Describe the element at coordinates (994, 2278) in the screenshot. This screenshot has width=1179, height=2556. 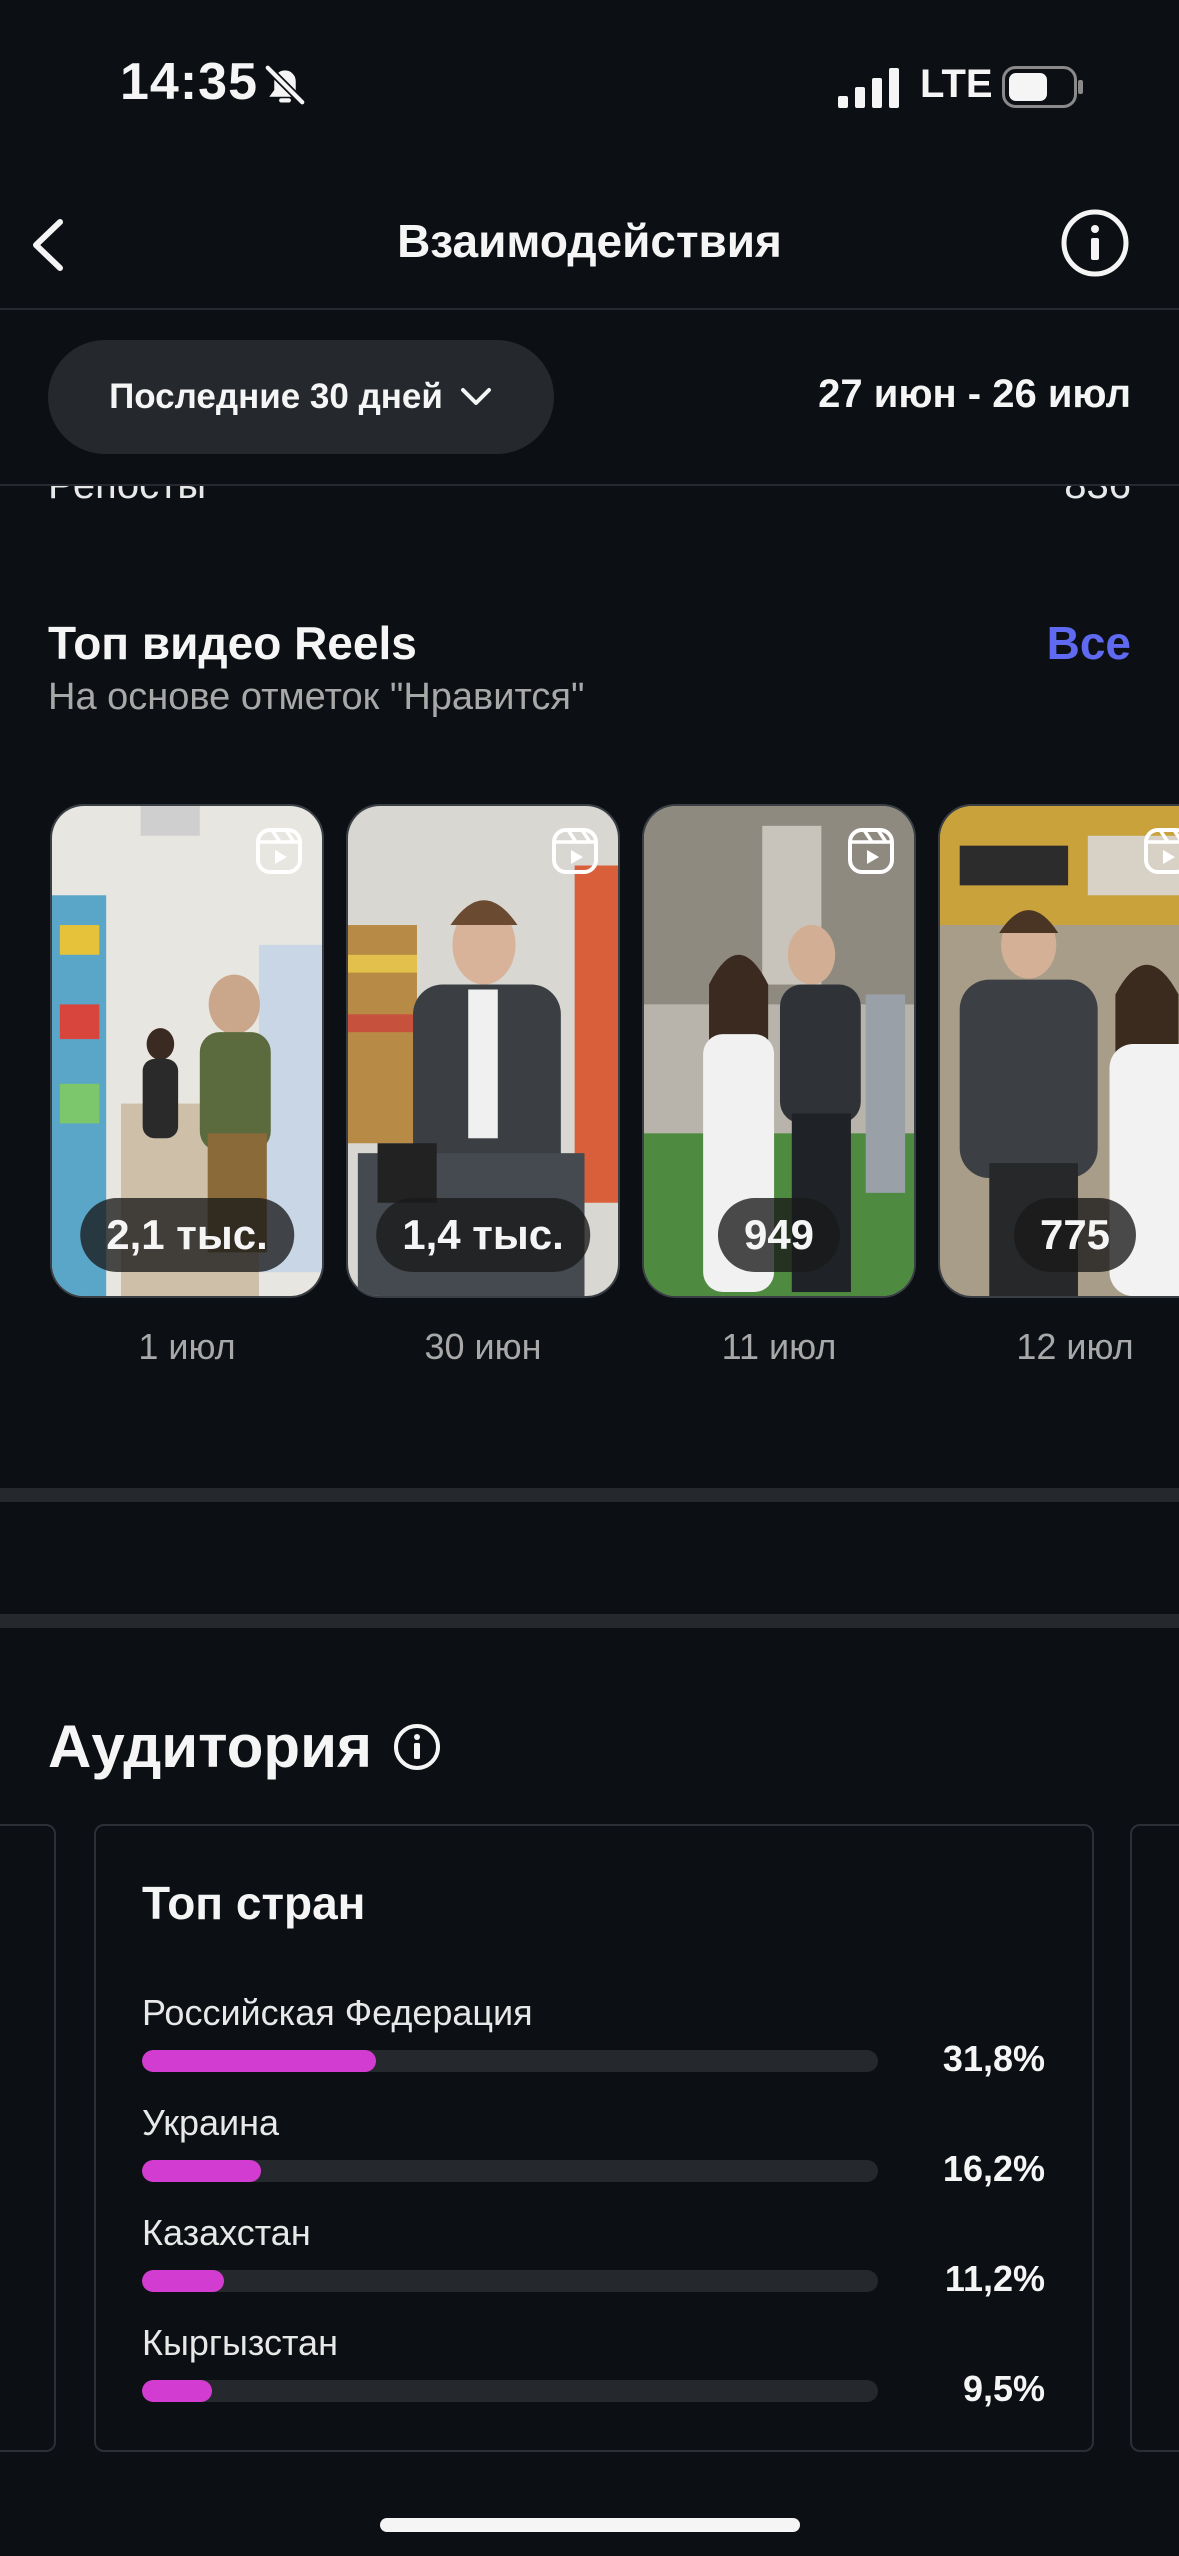
I see `country-percent: 11,2%` at that location.